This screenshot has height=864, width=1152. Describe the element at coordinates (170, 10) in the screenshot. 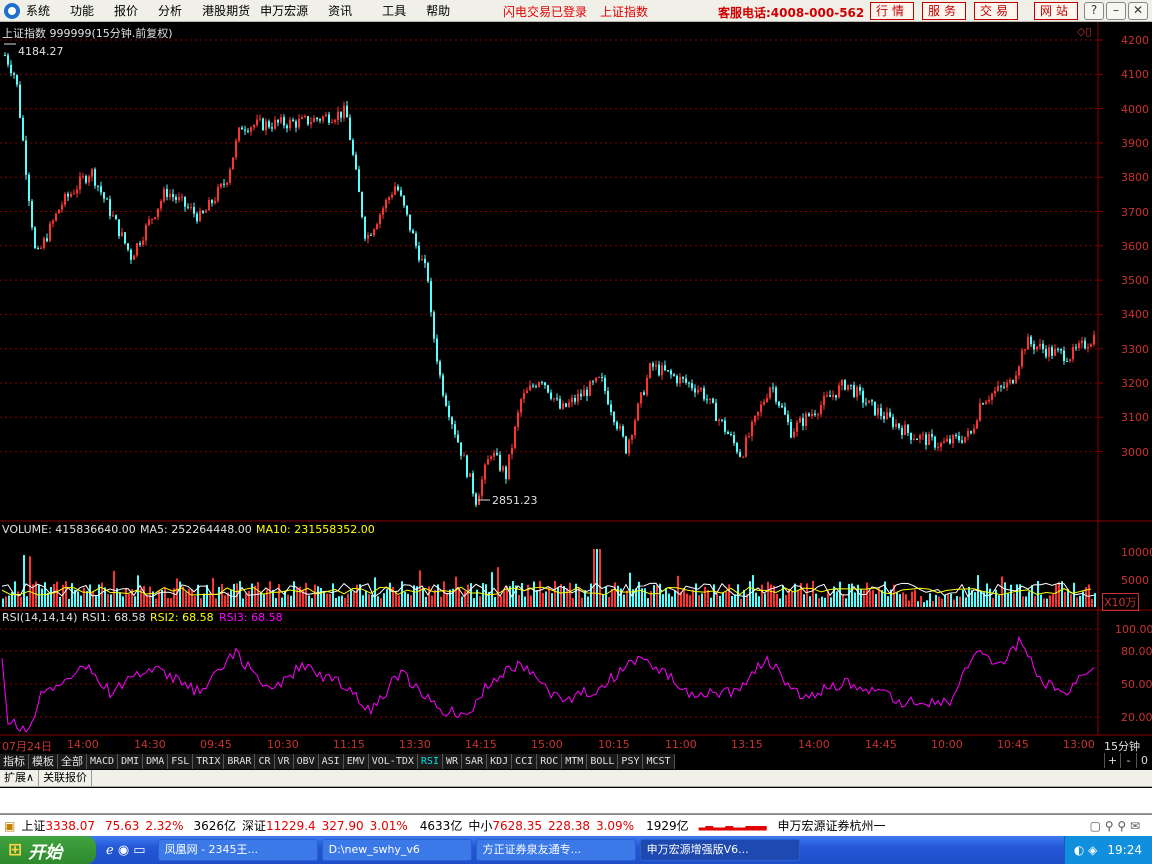

I see `menu-analysis: 分析` at that location.